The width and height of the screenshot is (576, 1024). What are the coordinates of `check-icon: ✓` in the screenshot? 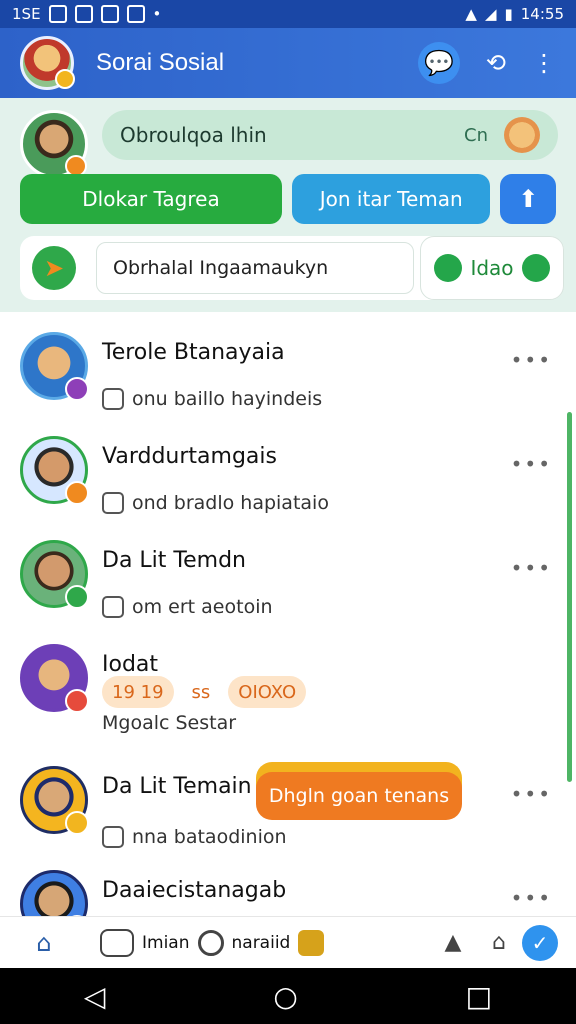 It's located at (540, 942).